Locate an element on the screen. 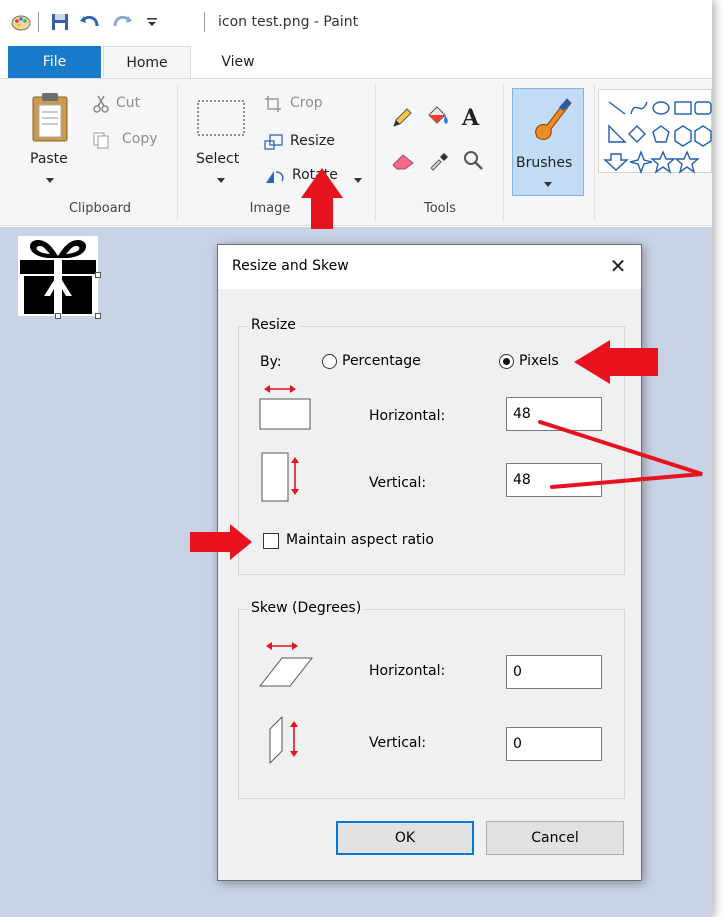  percentage-label: Percentage is located at coordinates (381, 361).